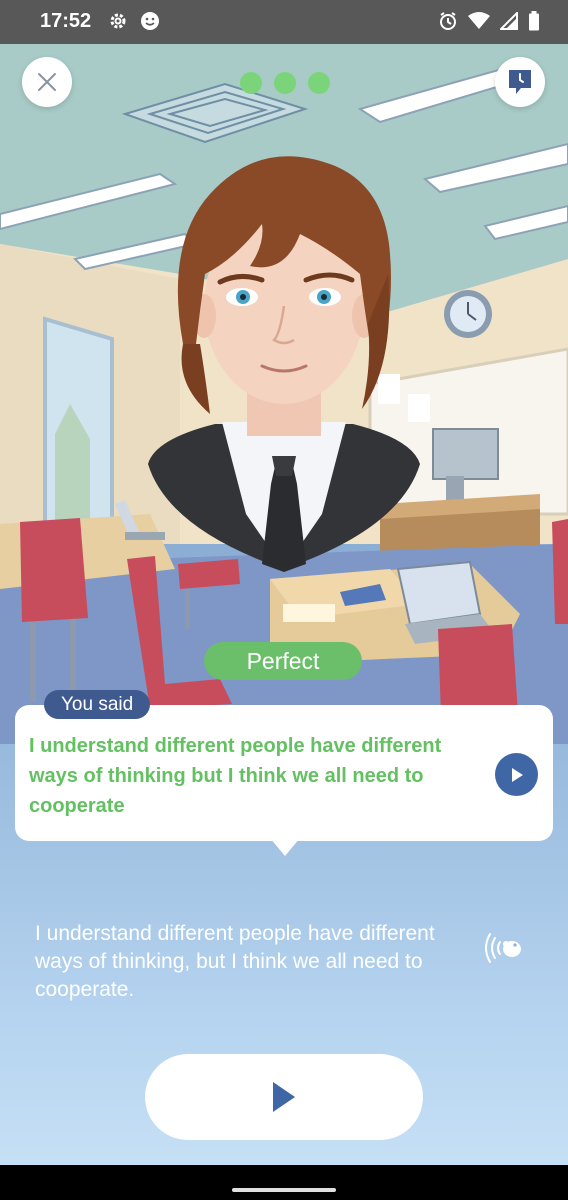 The image size is (568, 1200). Describe the element at coordinates (284, 1190) in the screenshot. I see `home-gesture-handle` at that location.